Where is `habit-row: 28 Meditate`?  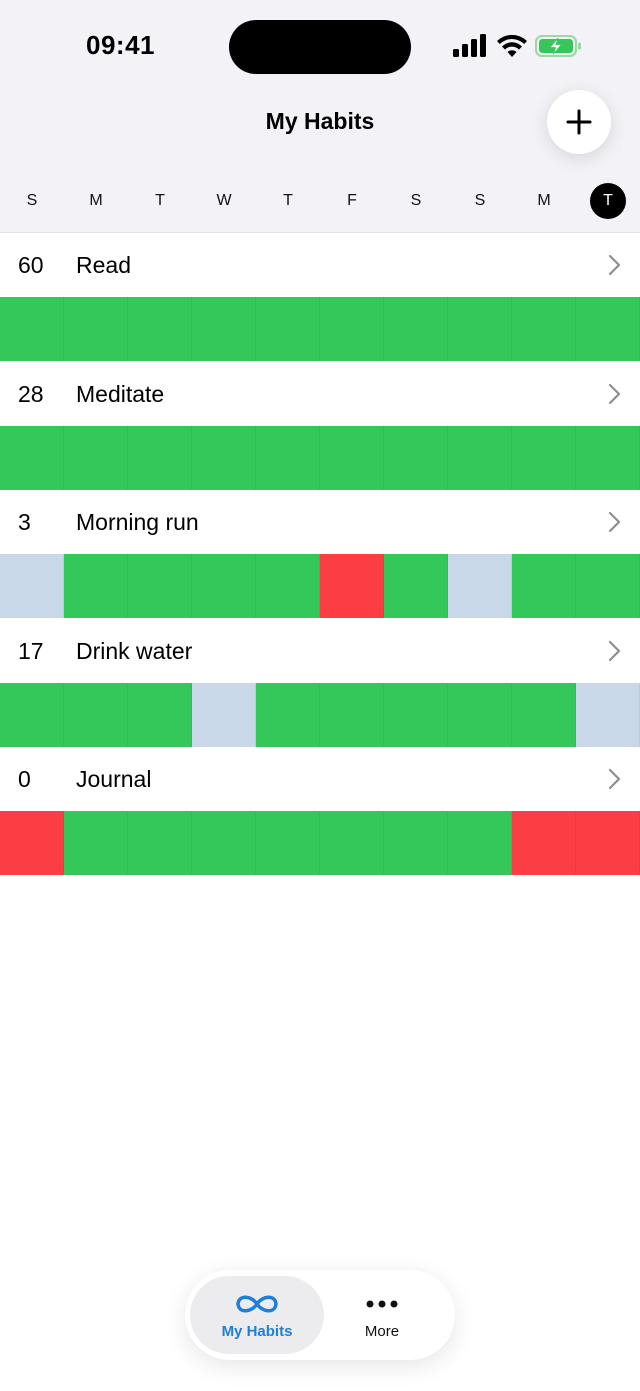
habit-row: 28 Meditate is located at coordinates (320, 393).